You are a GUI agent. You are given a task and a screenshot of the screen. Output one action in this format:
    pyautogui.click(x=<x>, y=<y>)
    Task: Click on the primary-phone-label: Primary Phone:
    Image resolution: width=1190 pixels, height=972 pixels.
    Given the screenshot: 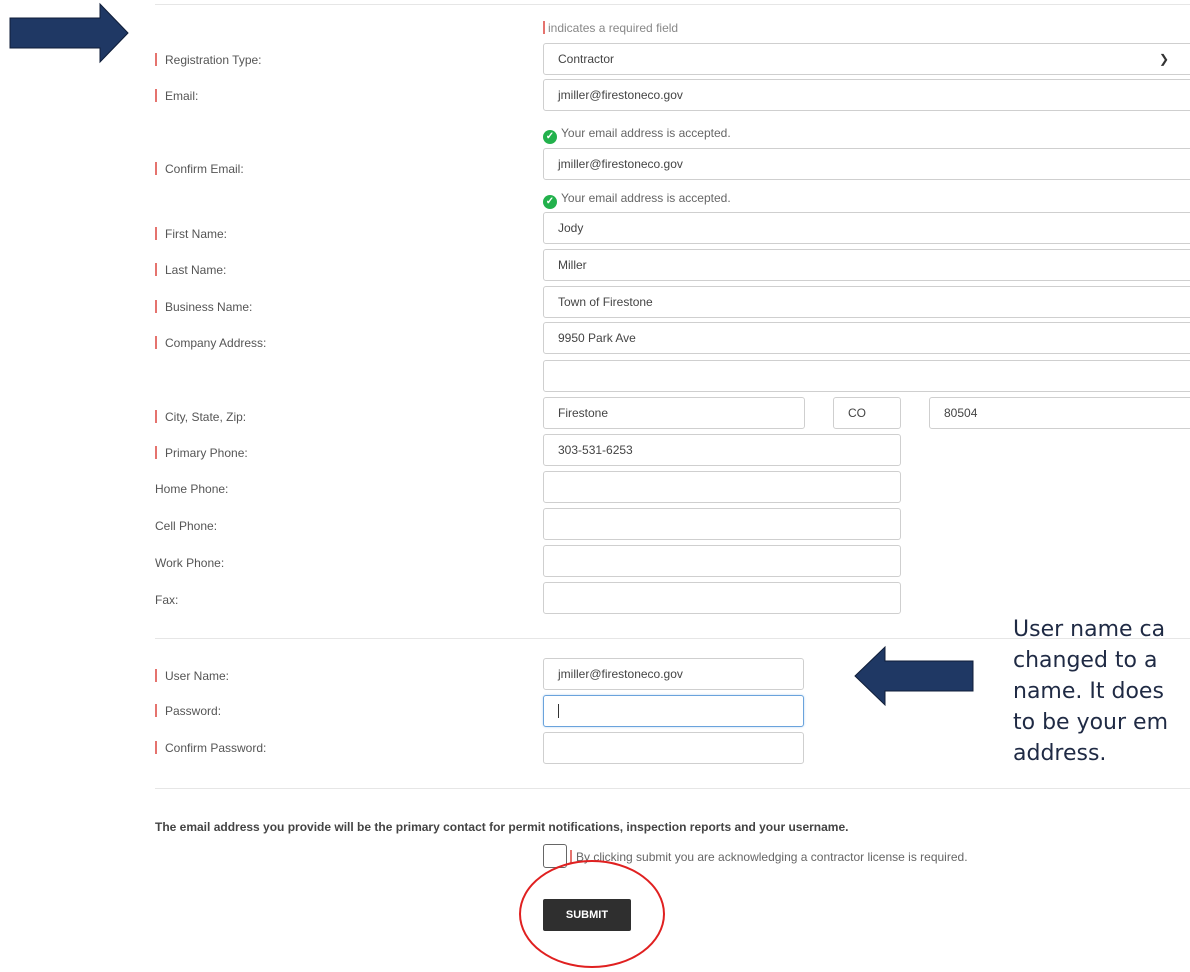 What is the action you would take?
    pyautogui.click(x=201, y=453)
    